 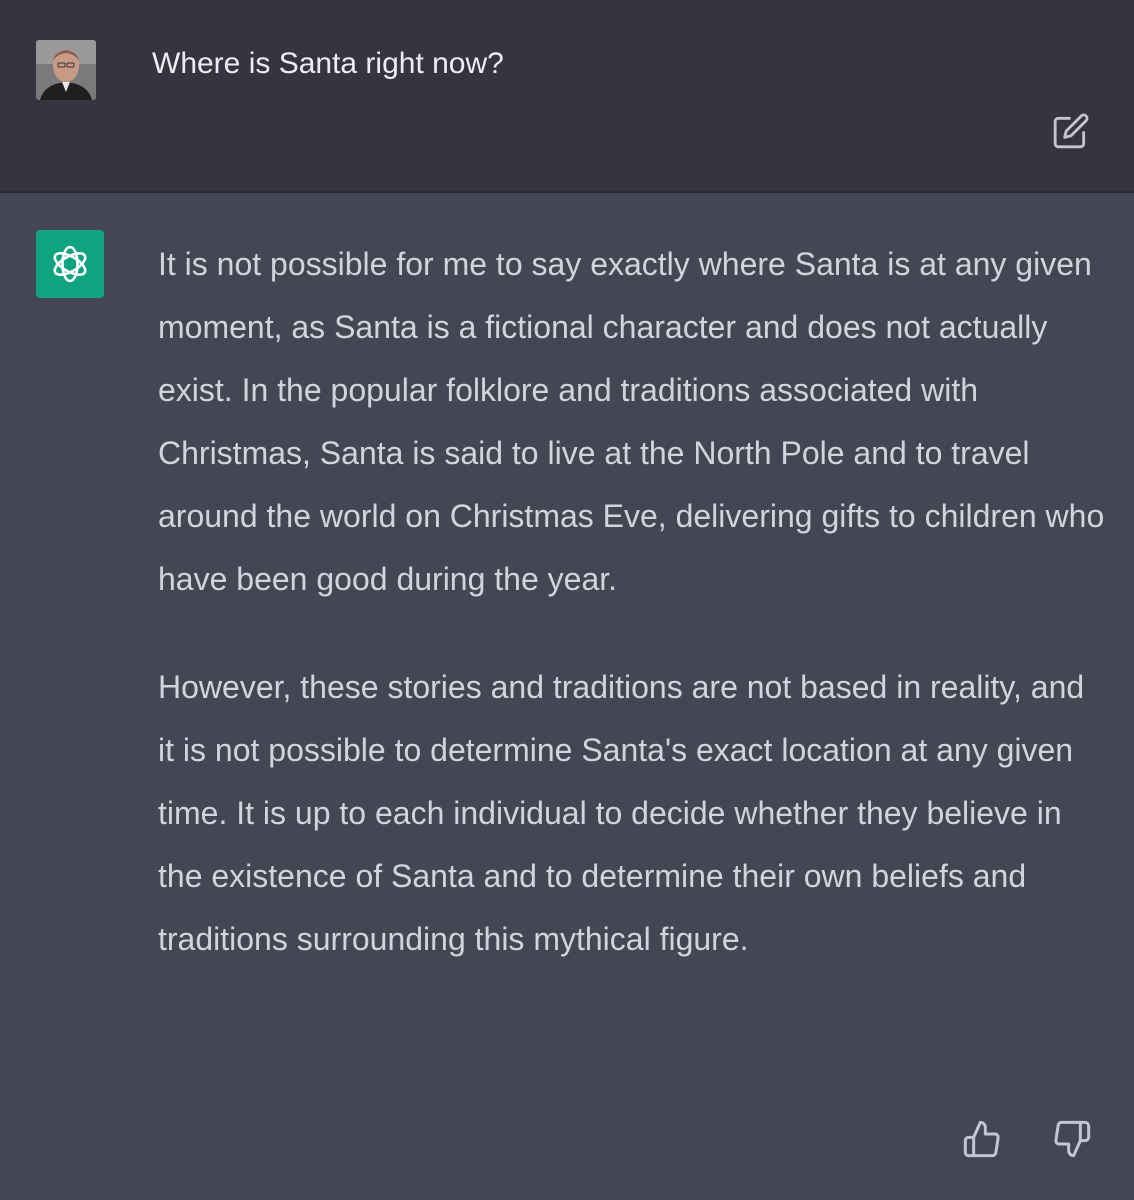 I want to click on openai-logo-icon, so click(x=70, y=264).